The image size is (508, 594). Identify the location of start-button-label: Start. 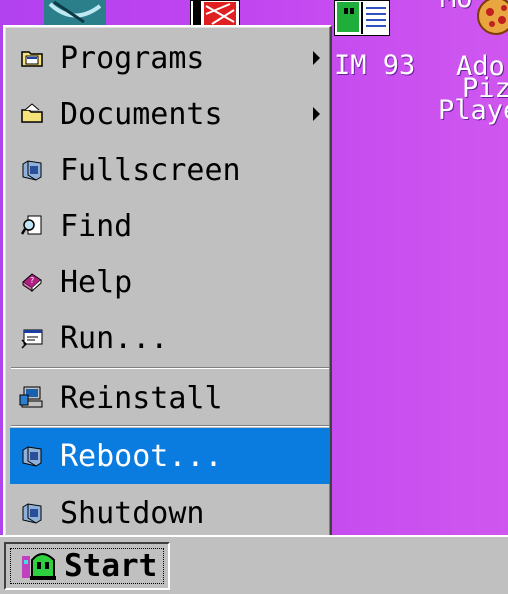
(111, 566).